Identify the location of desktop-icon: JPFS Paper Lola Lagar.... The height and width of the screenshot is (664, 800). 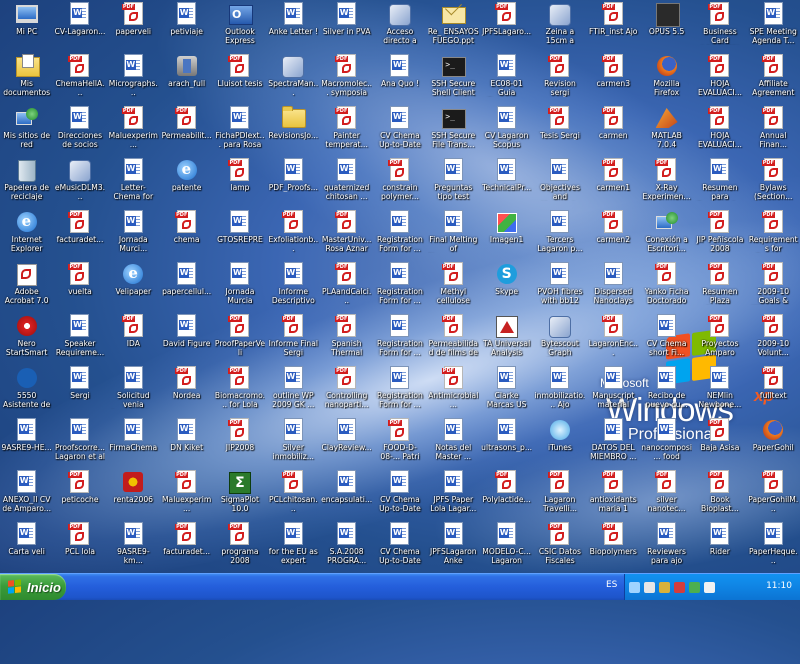
(453, 494).